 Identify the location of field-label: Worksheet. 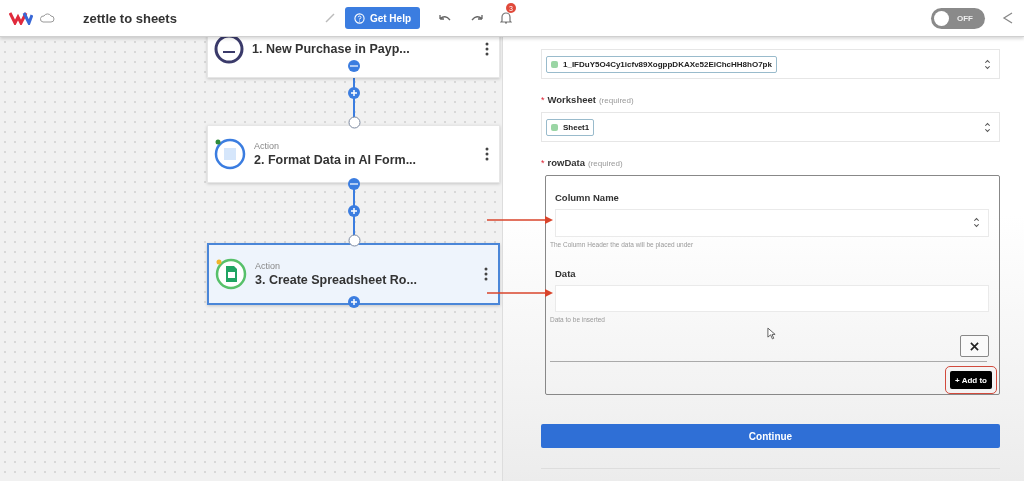
(571, 99).